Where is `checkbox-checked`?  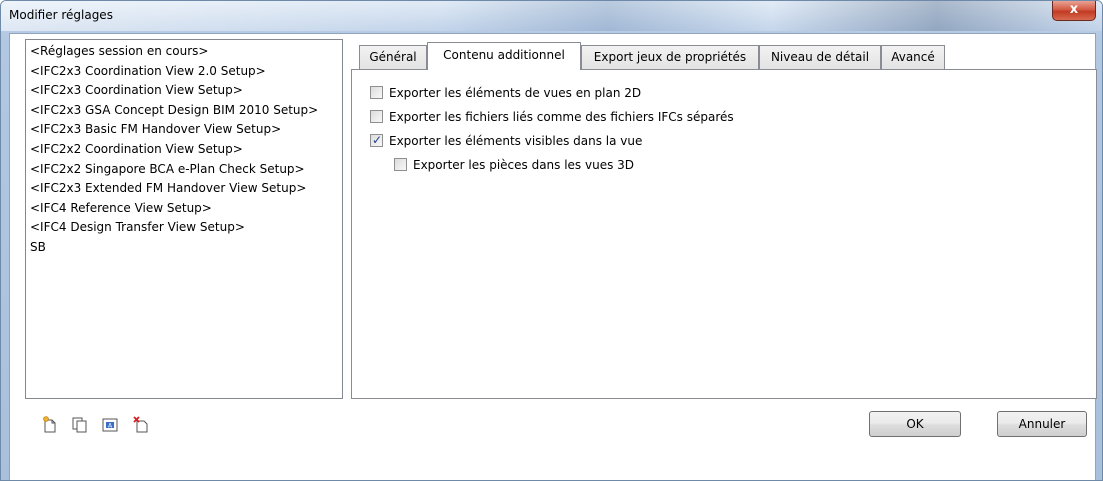 checkbox-checked is located at coordinates (376, 140).